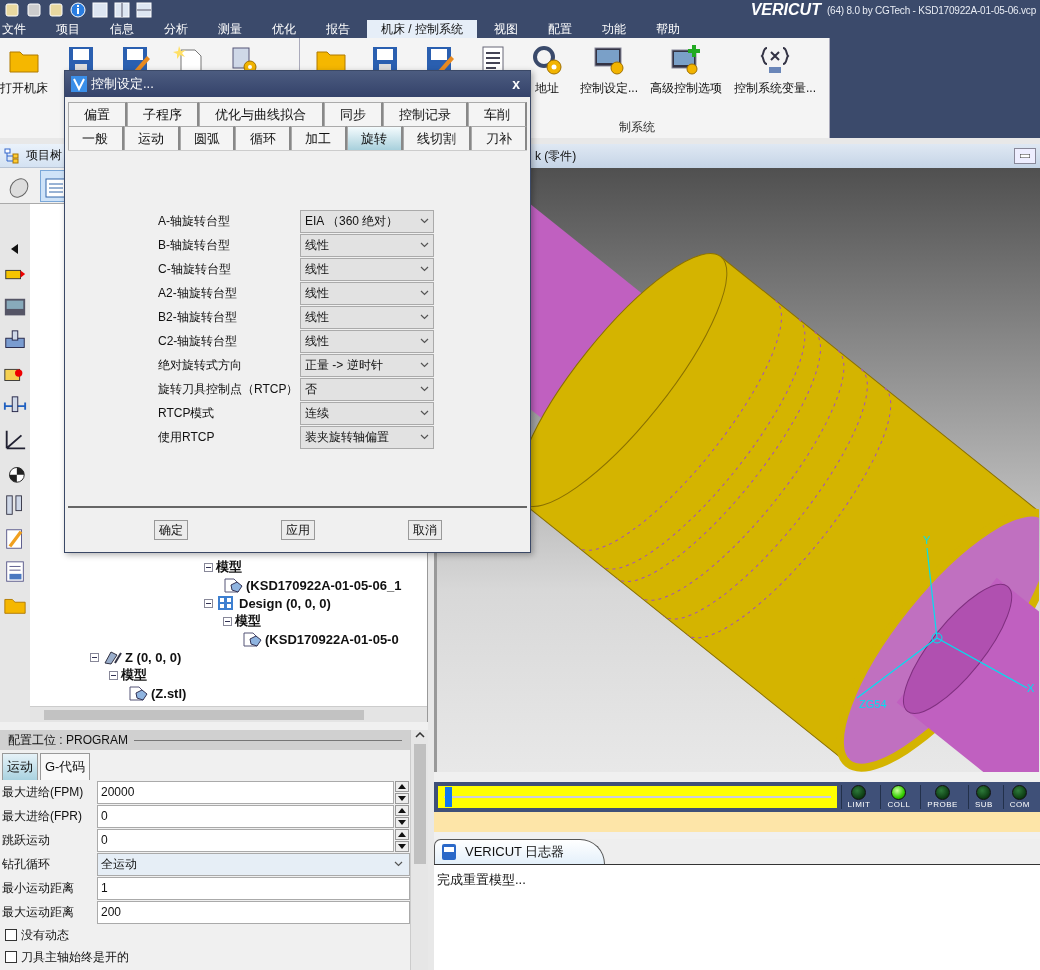  Describe the element at coordinates (547, 68) in the screenshot. I see `ribbon-button: 地址` at that location.